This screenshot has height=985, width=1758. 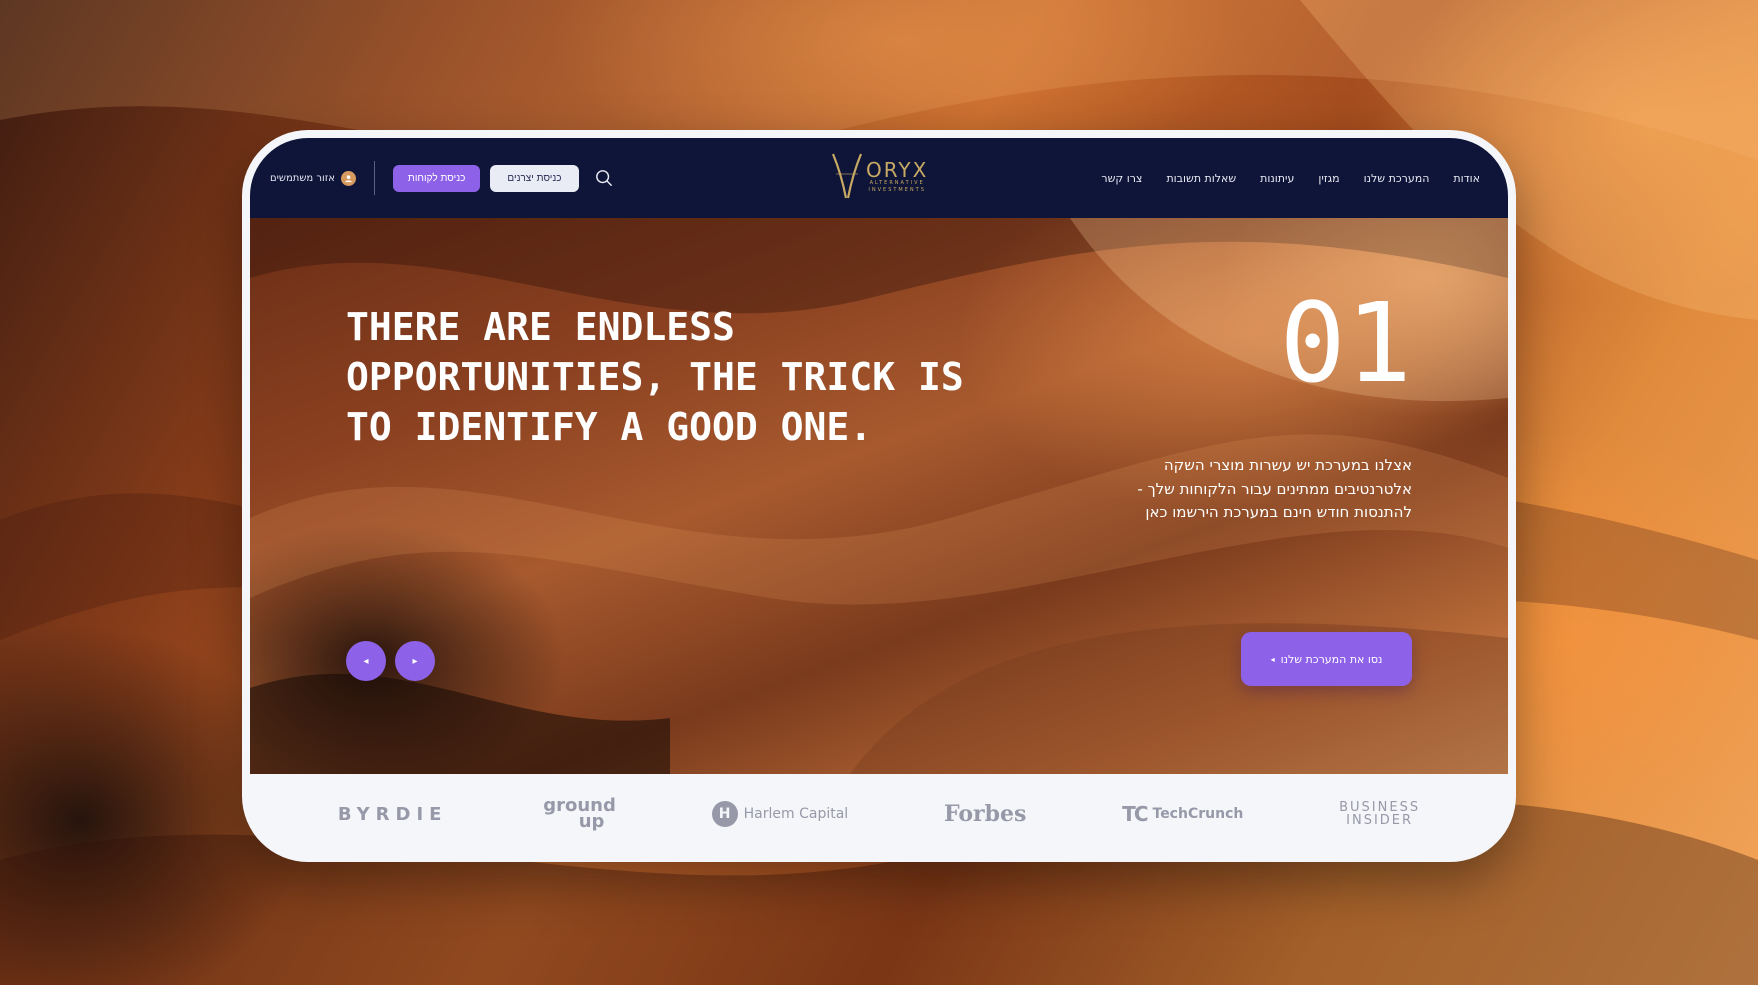 I want to click on try-system-button: נסו את המערכת שלנו ◂, so click(x=1326, y=659).